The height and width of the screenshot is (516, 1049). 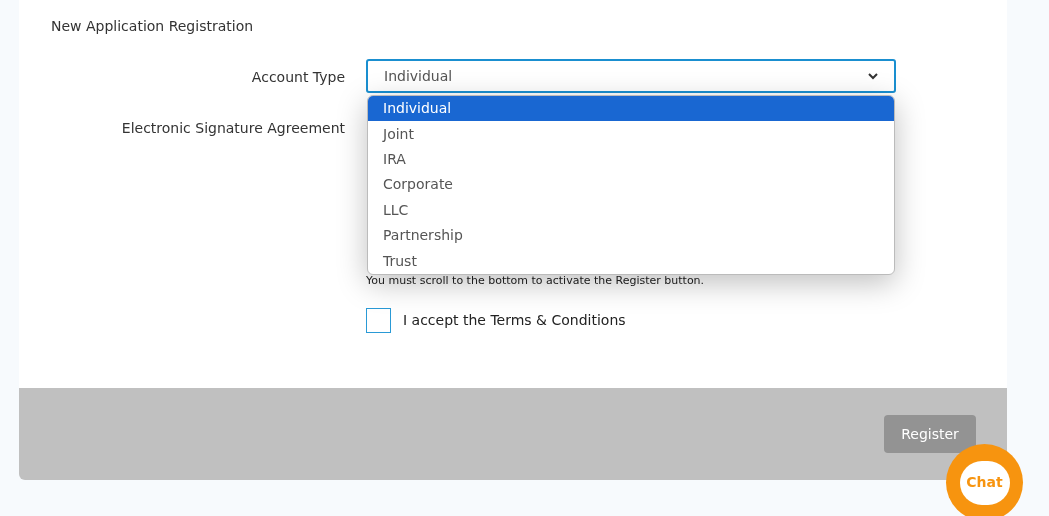 I want to click on form-title: New Application Registration, so click(x=153, y=26).